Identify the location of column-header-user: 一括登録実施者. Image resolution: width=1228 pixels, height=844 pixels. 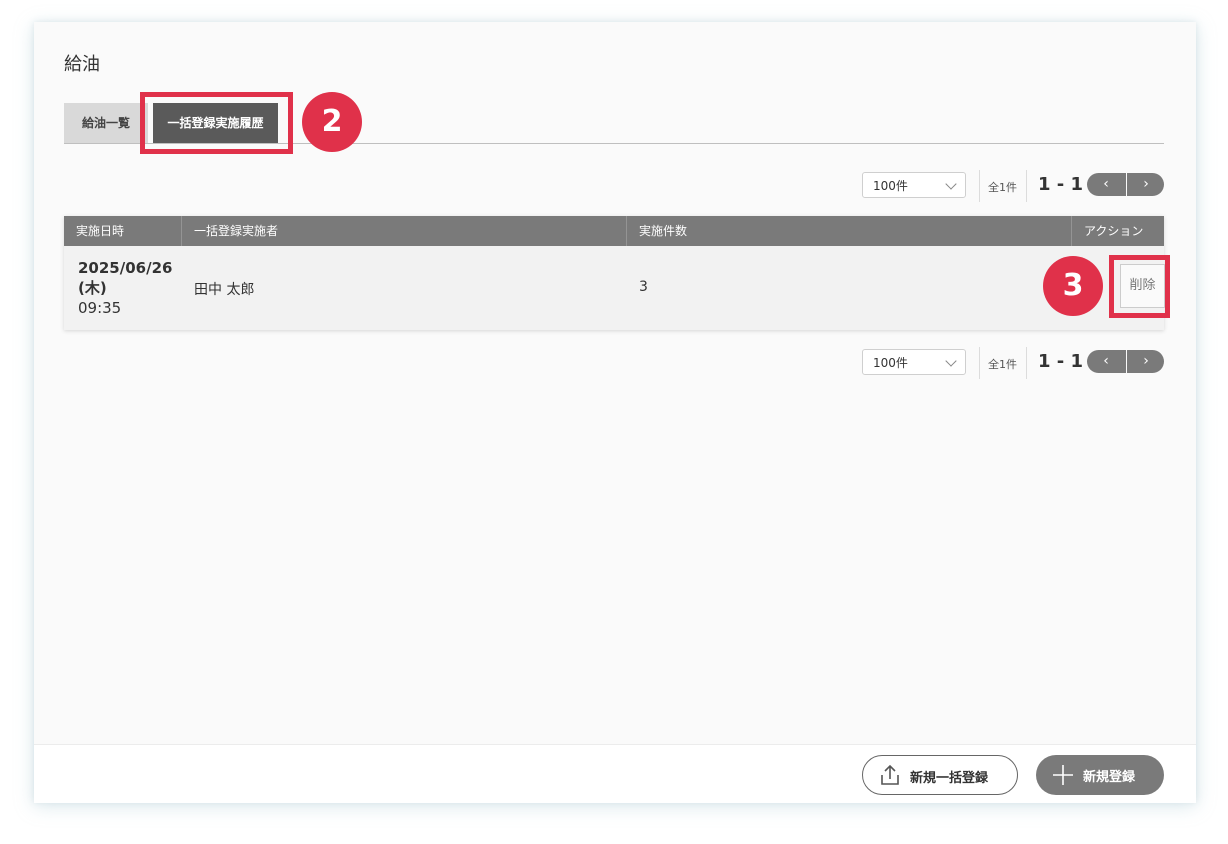
(403, 231).